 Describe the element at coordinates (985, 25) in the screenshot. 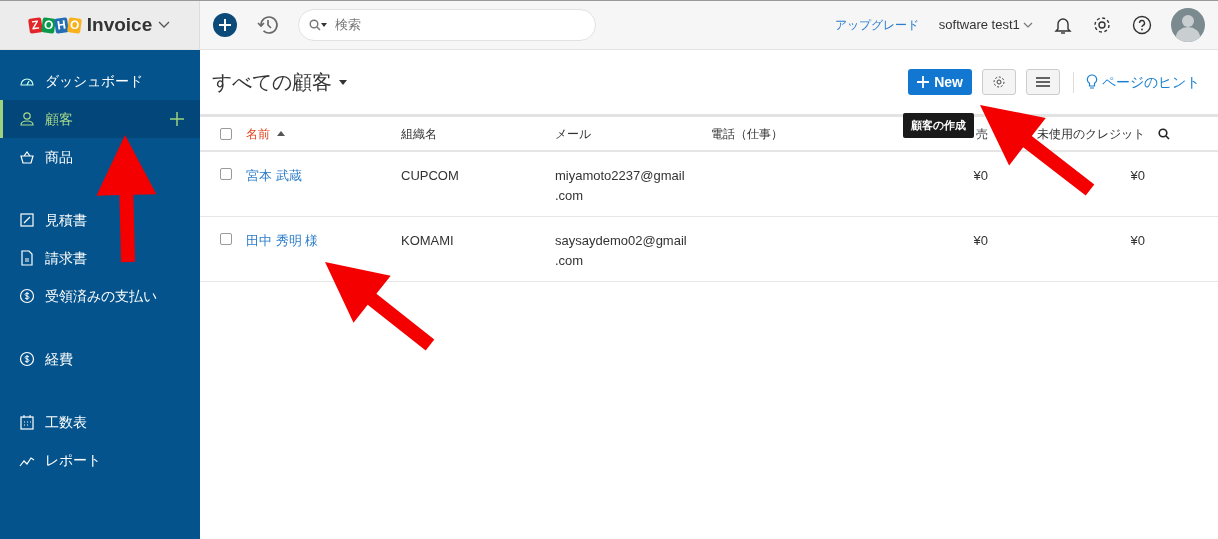

I see `organization-menu: software test1` at that location.